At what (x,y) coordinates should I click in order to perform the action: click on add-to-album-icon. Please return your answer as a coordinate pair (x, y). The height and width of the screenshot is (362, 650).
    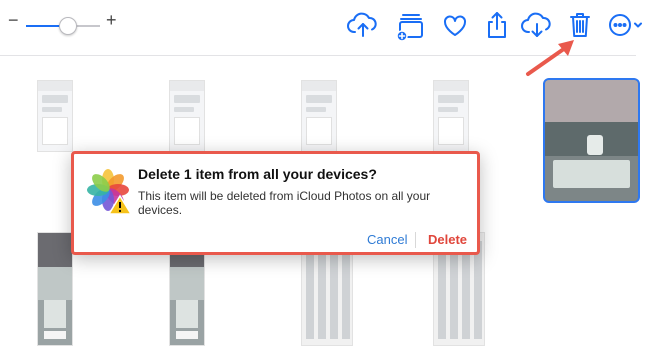
    Looking at the image, I should click on (410, 25).